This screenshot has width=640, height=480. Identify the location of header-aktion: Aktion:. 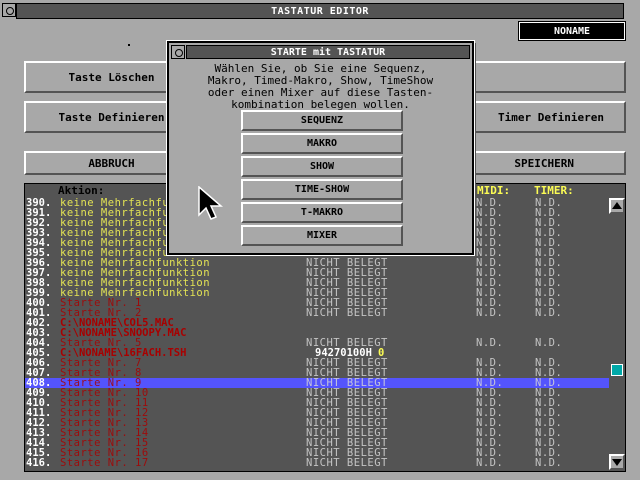
(81, 190).